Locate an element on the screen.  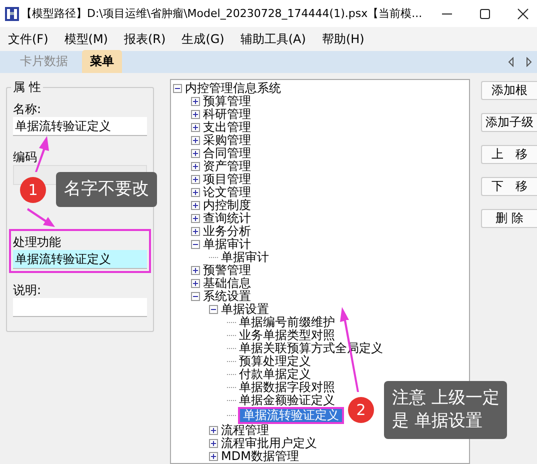
field-label: 处理功能 is located at coordinates (37, 242).